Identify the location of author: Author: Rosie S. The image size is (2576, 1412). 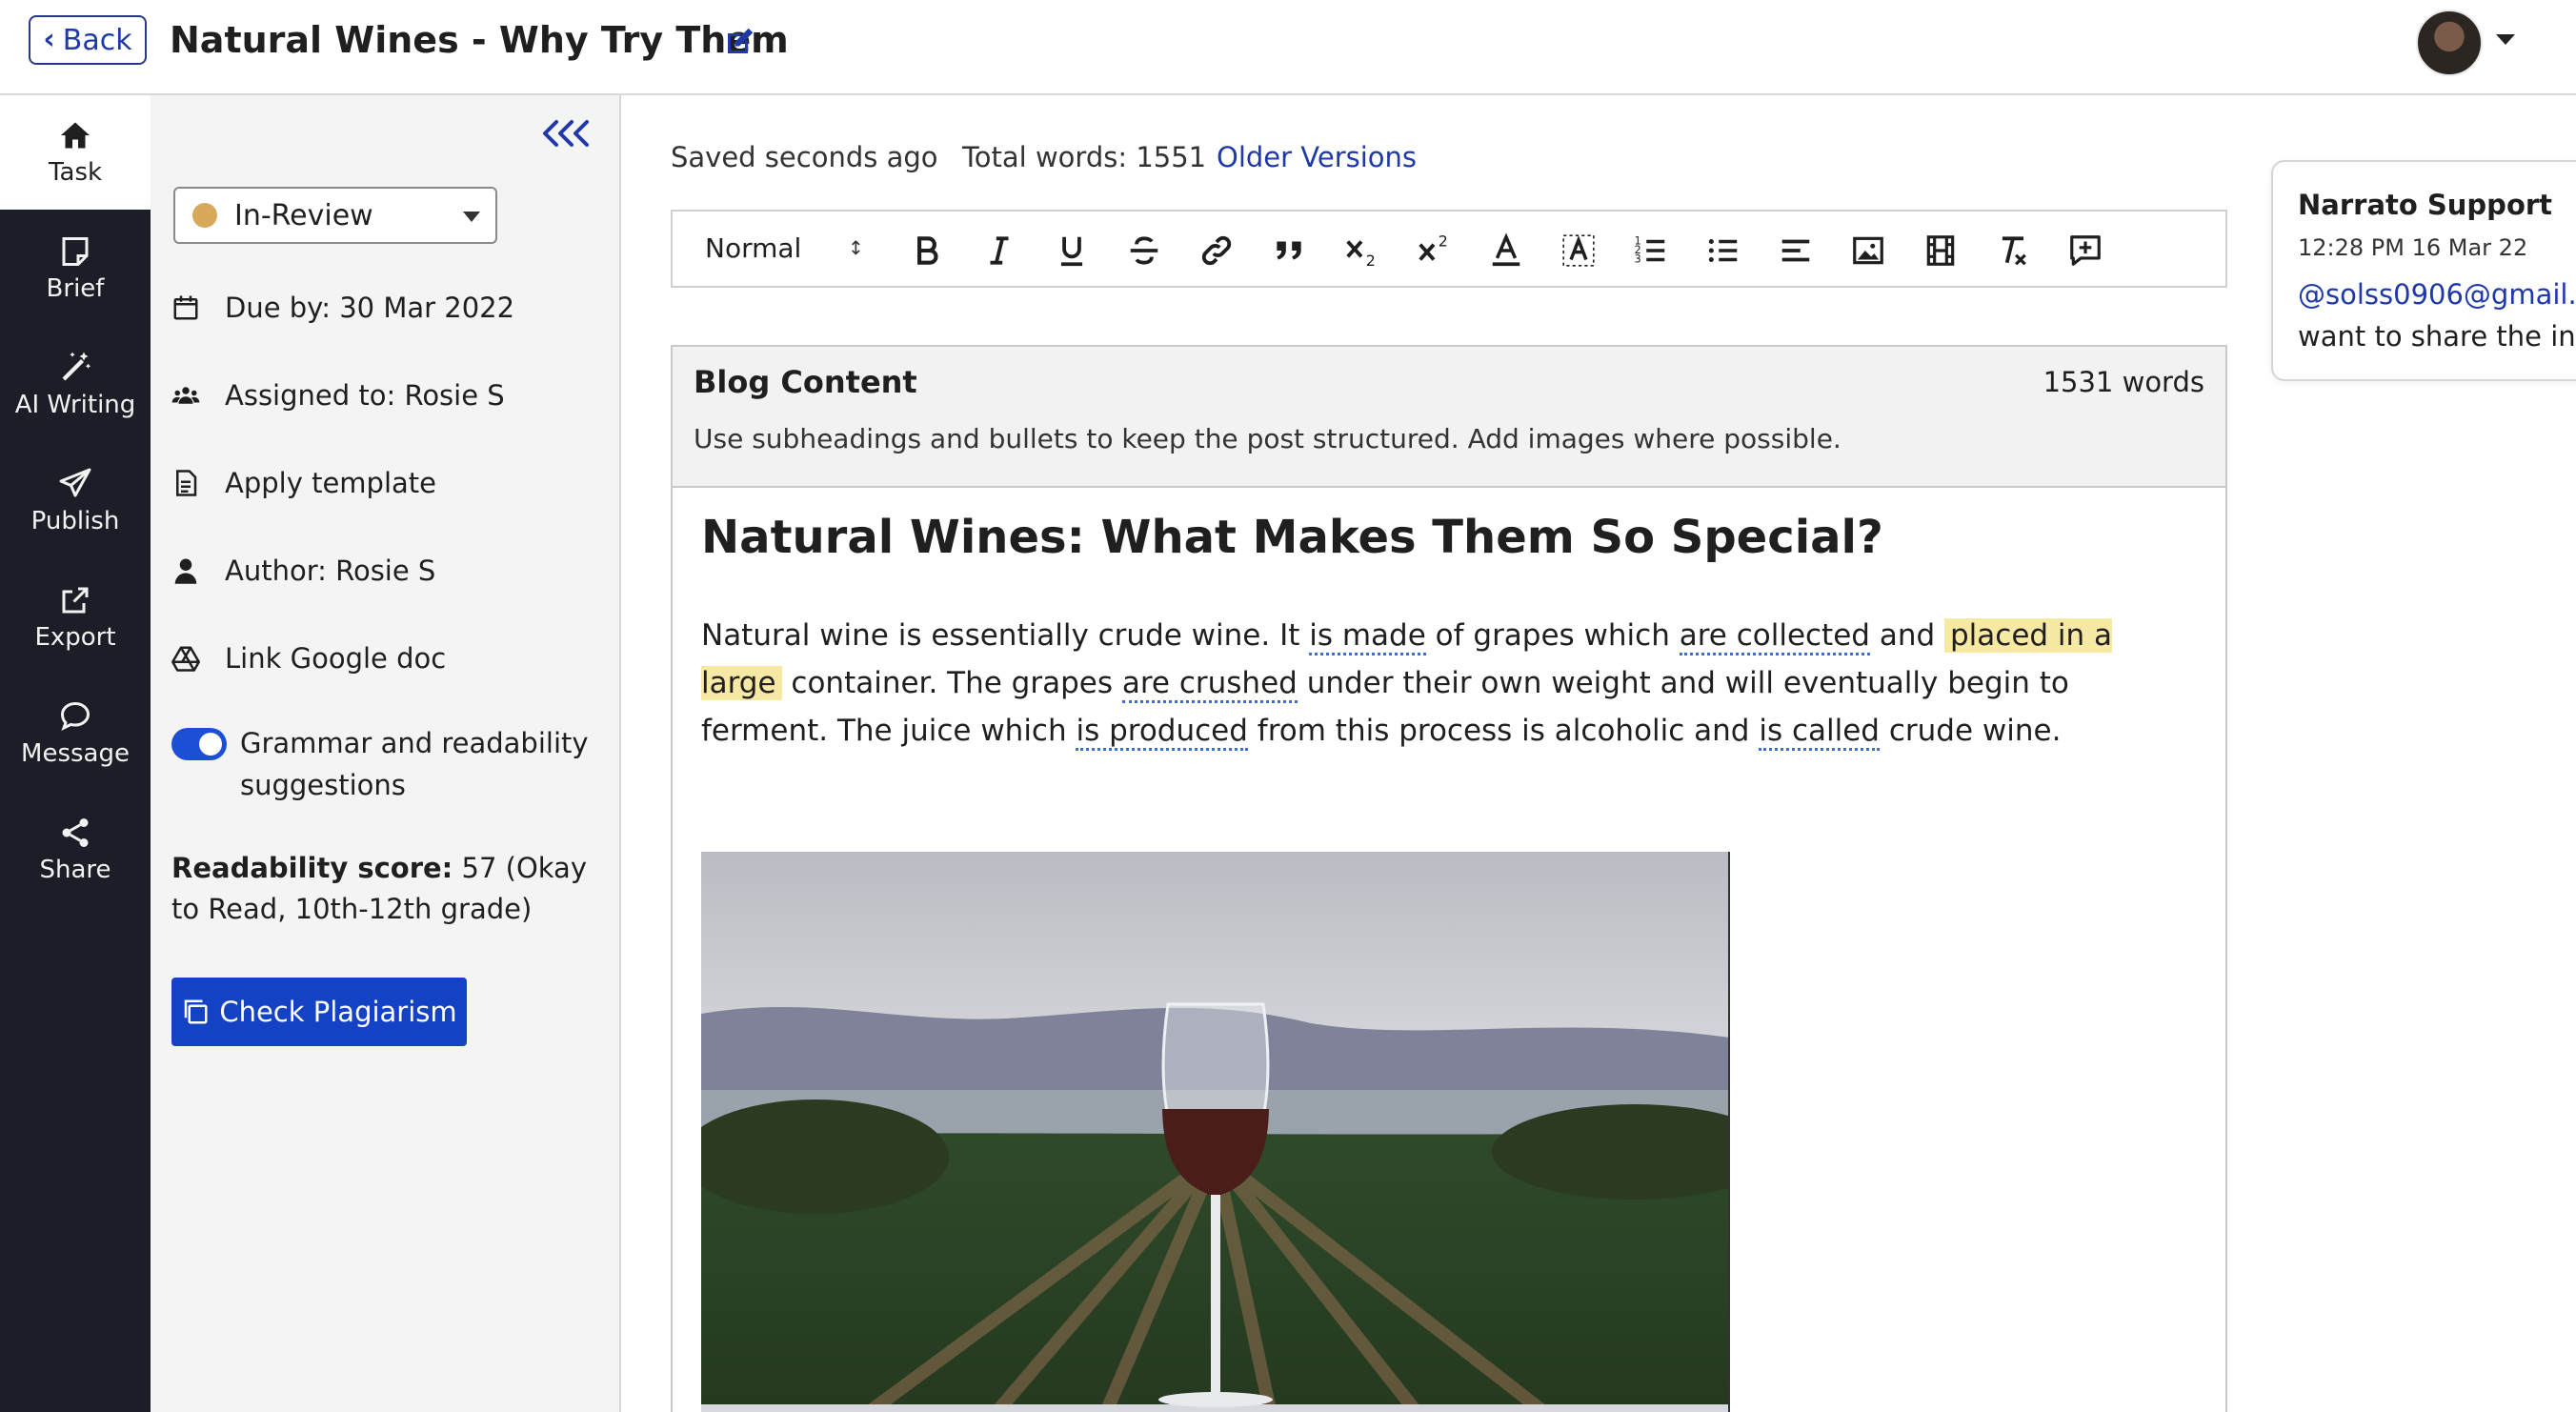
(303, 571).